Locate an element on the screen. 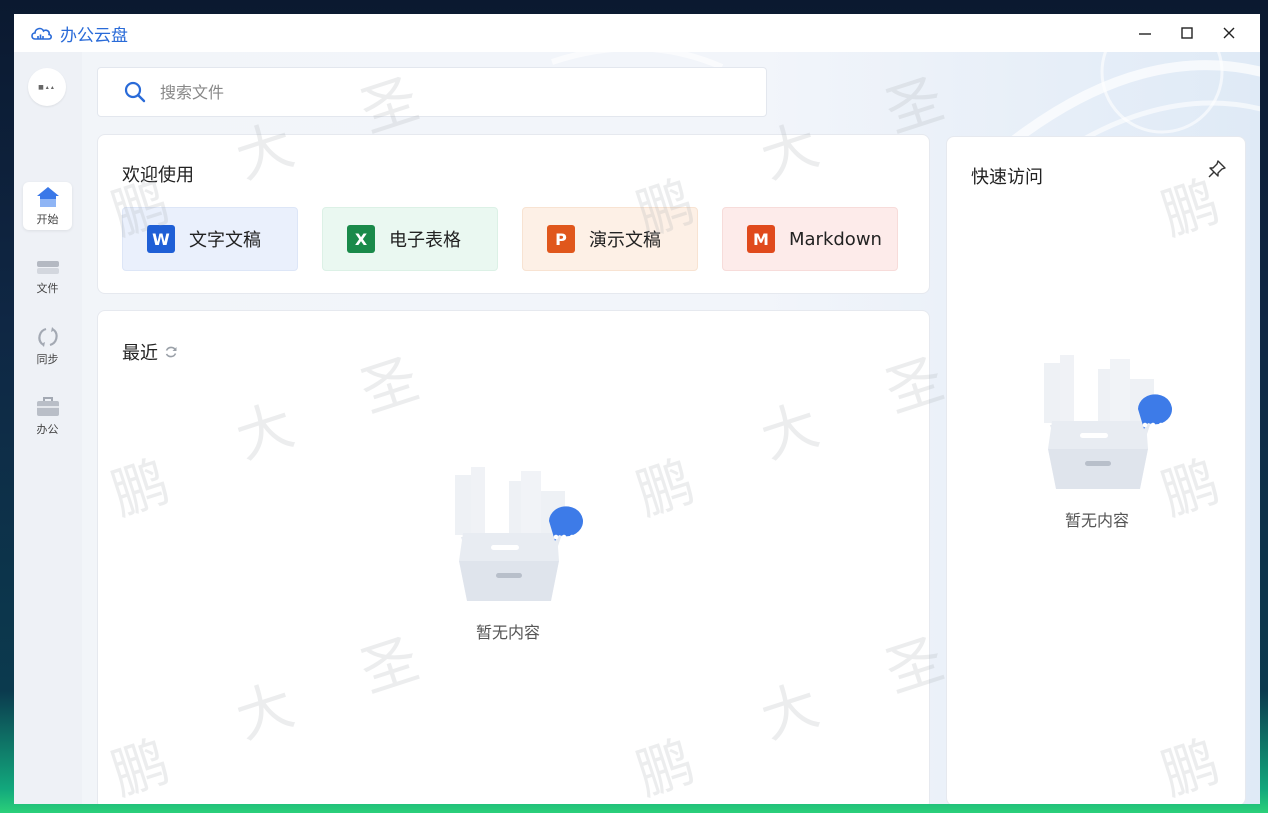 The image size is (1268, 813). new-spreadsheet-button: X 电子表格 is located at coordinates (410, 239).